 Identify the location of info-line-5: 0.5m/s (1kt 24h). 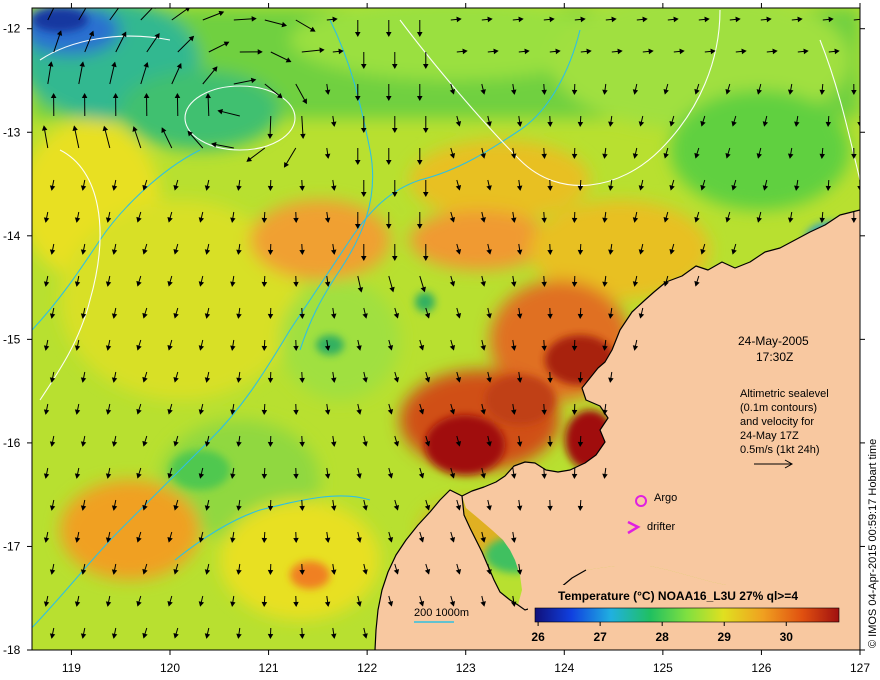
(779, 450).